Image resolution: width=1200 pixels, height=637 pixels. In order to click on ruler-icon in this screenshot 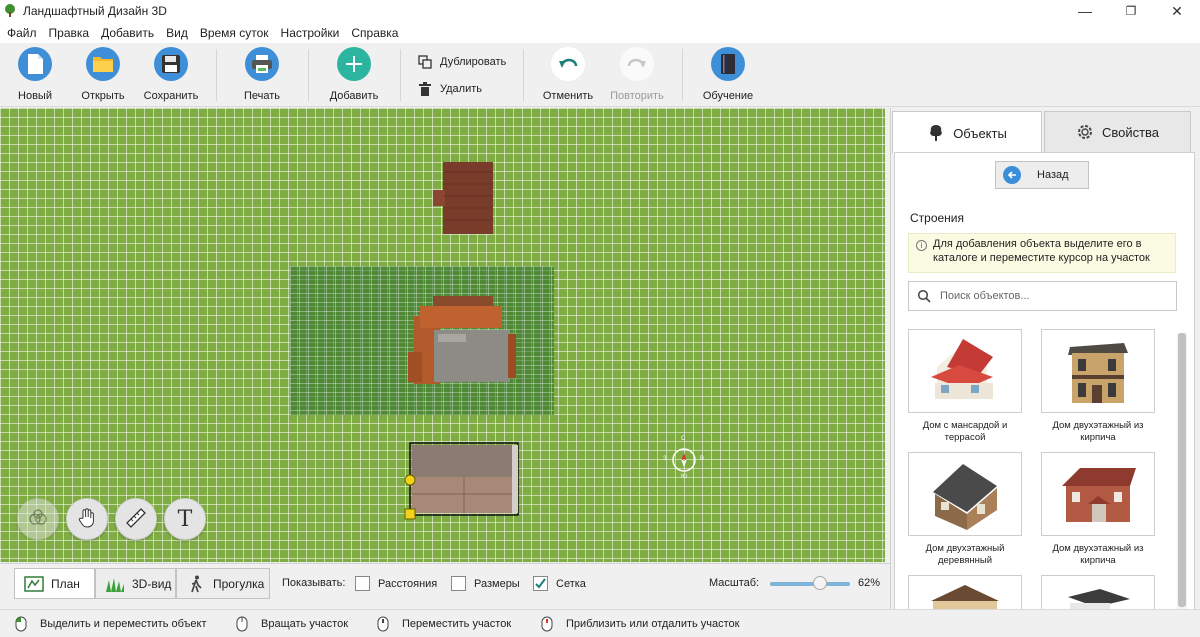, I will do `click(136, 519)`.